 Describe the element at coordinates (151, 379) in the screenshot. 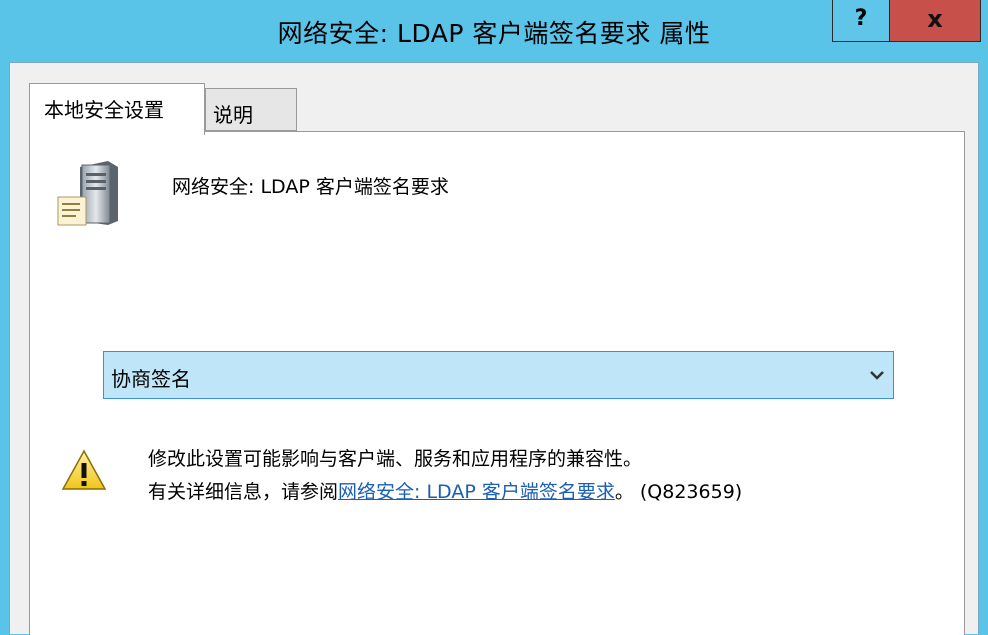

I see `dropdown-selected-value: 协商签名` at that location.